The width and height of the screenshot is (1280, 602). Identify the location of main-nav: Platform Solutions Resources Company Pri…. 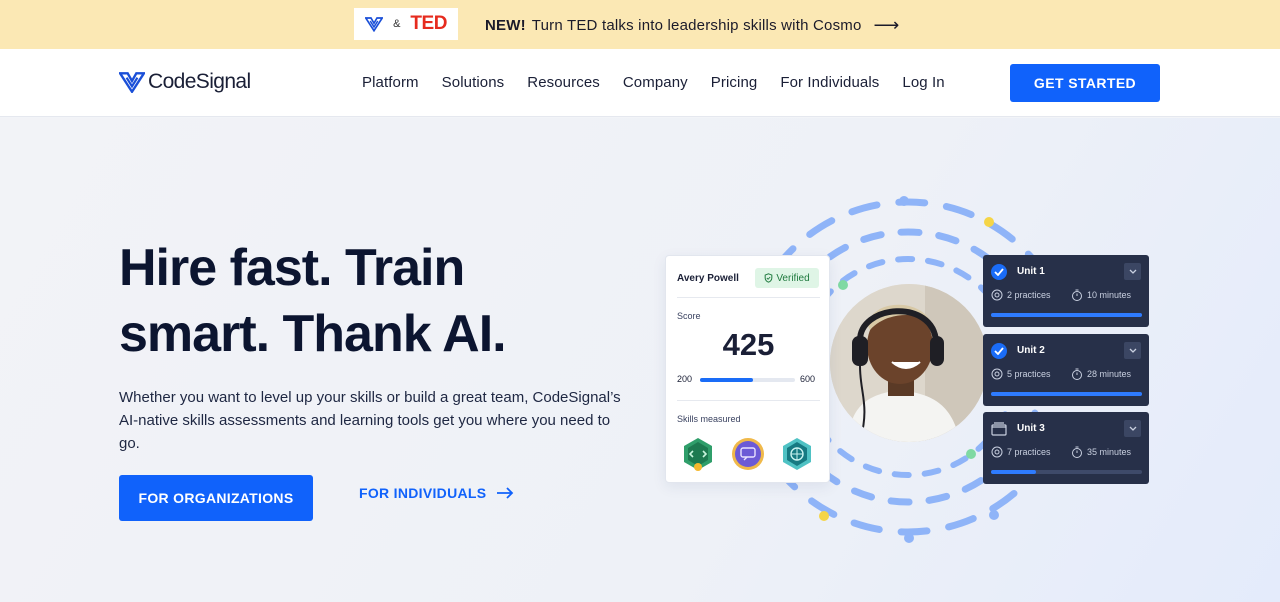
(665, 82).